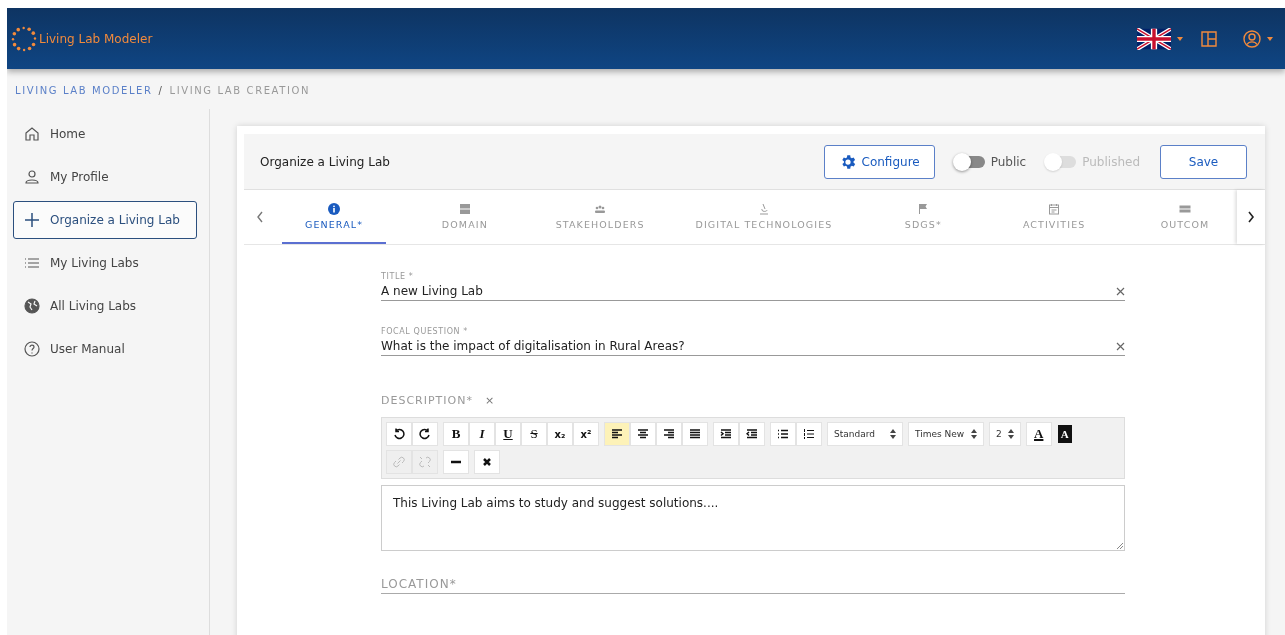  Describe the element at coordinates (1054, 208) in the screenshot. I see `calendar-icon` at that location.